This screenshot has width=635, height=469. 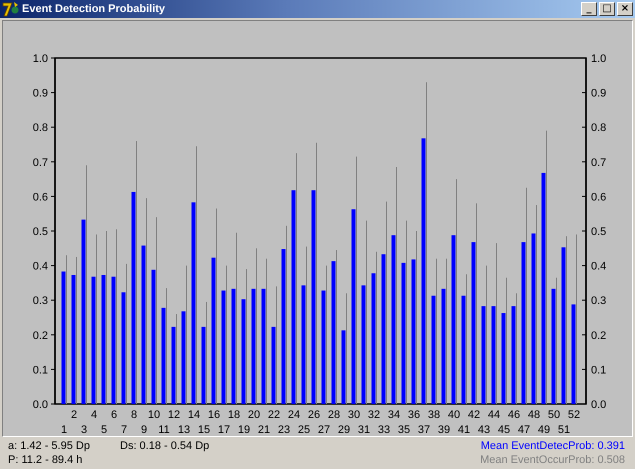 I want to click on axis-tick-label: 16, so click(x=214, y=415).